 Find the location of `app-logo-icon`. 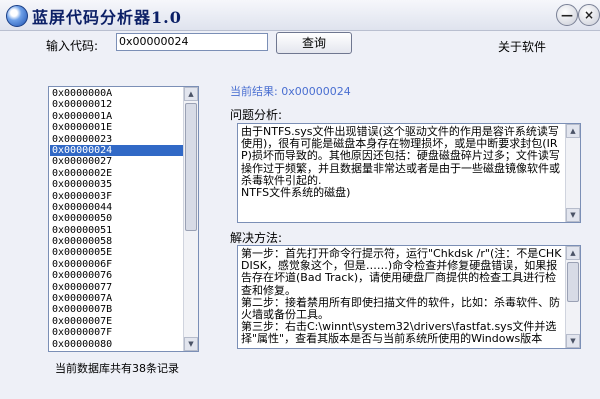

app-logo-icon is located at coordinates (17, 16).